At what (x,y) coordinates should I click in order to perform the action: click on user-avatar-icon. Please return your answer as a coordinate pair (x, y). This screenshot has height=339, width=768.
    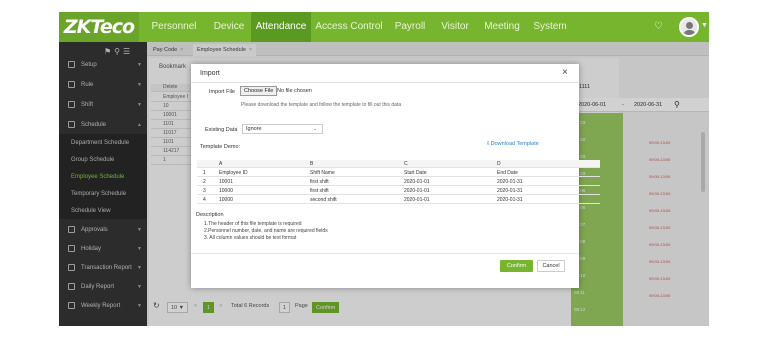
    Looking at the image, I should click on (689, 27).